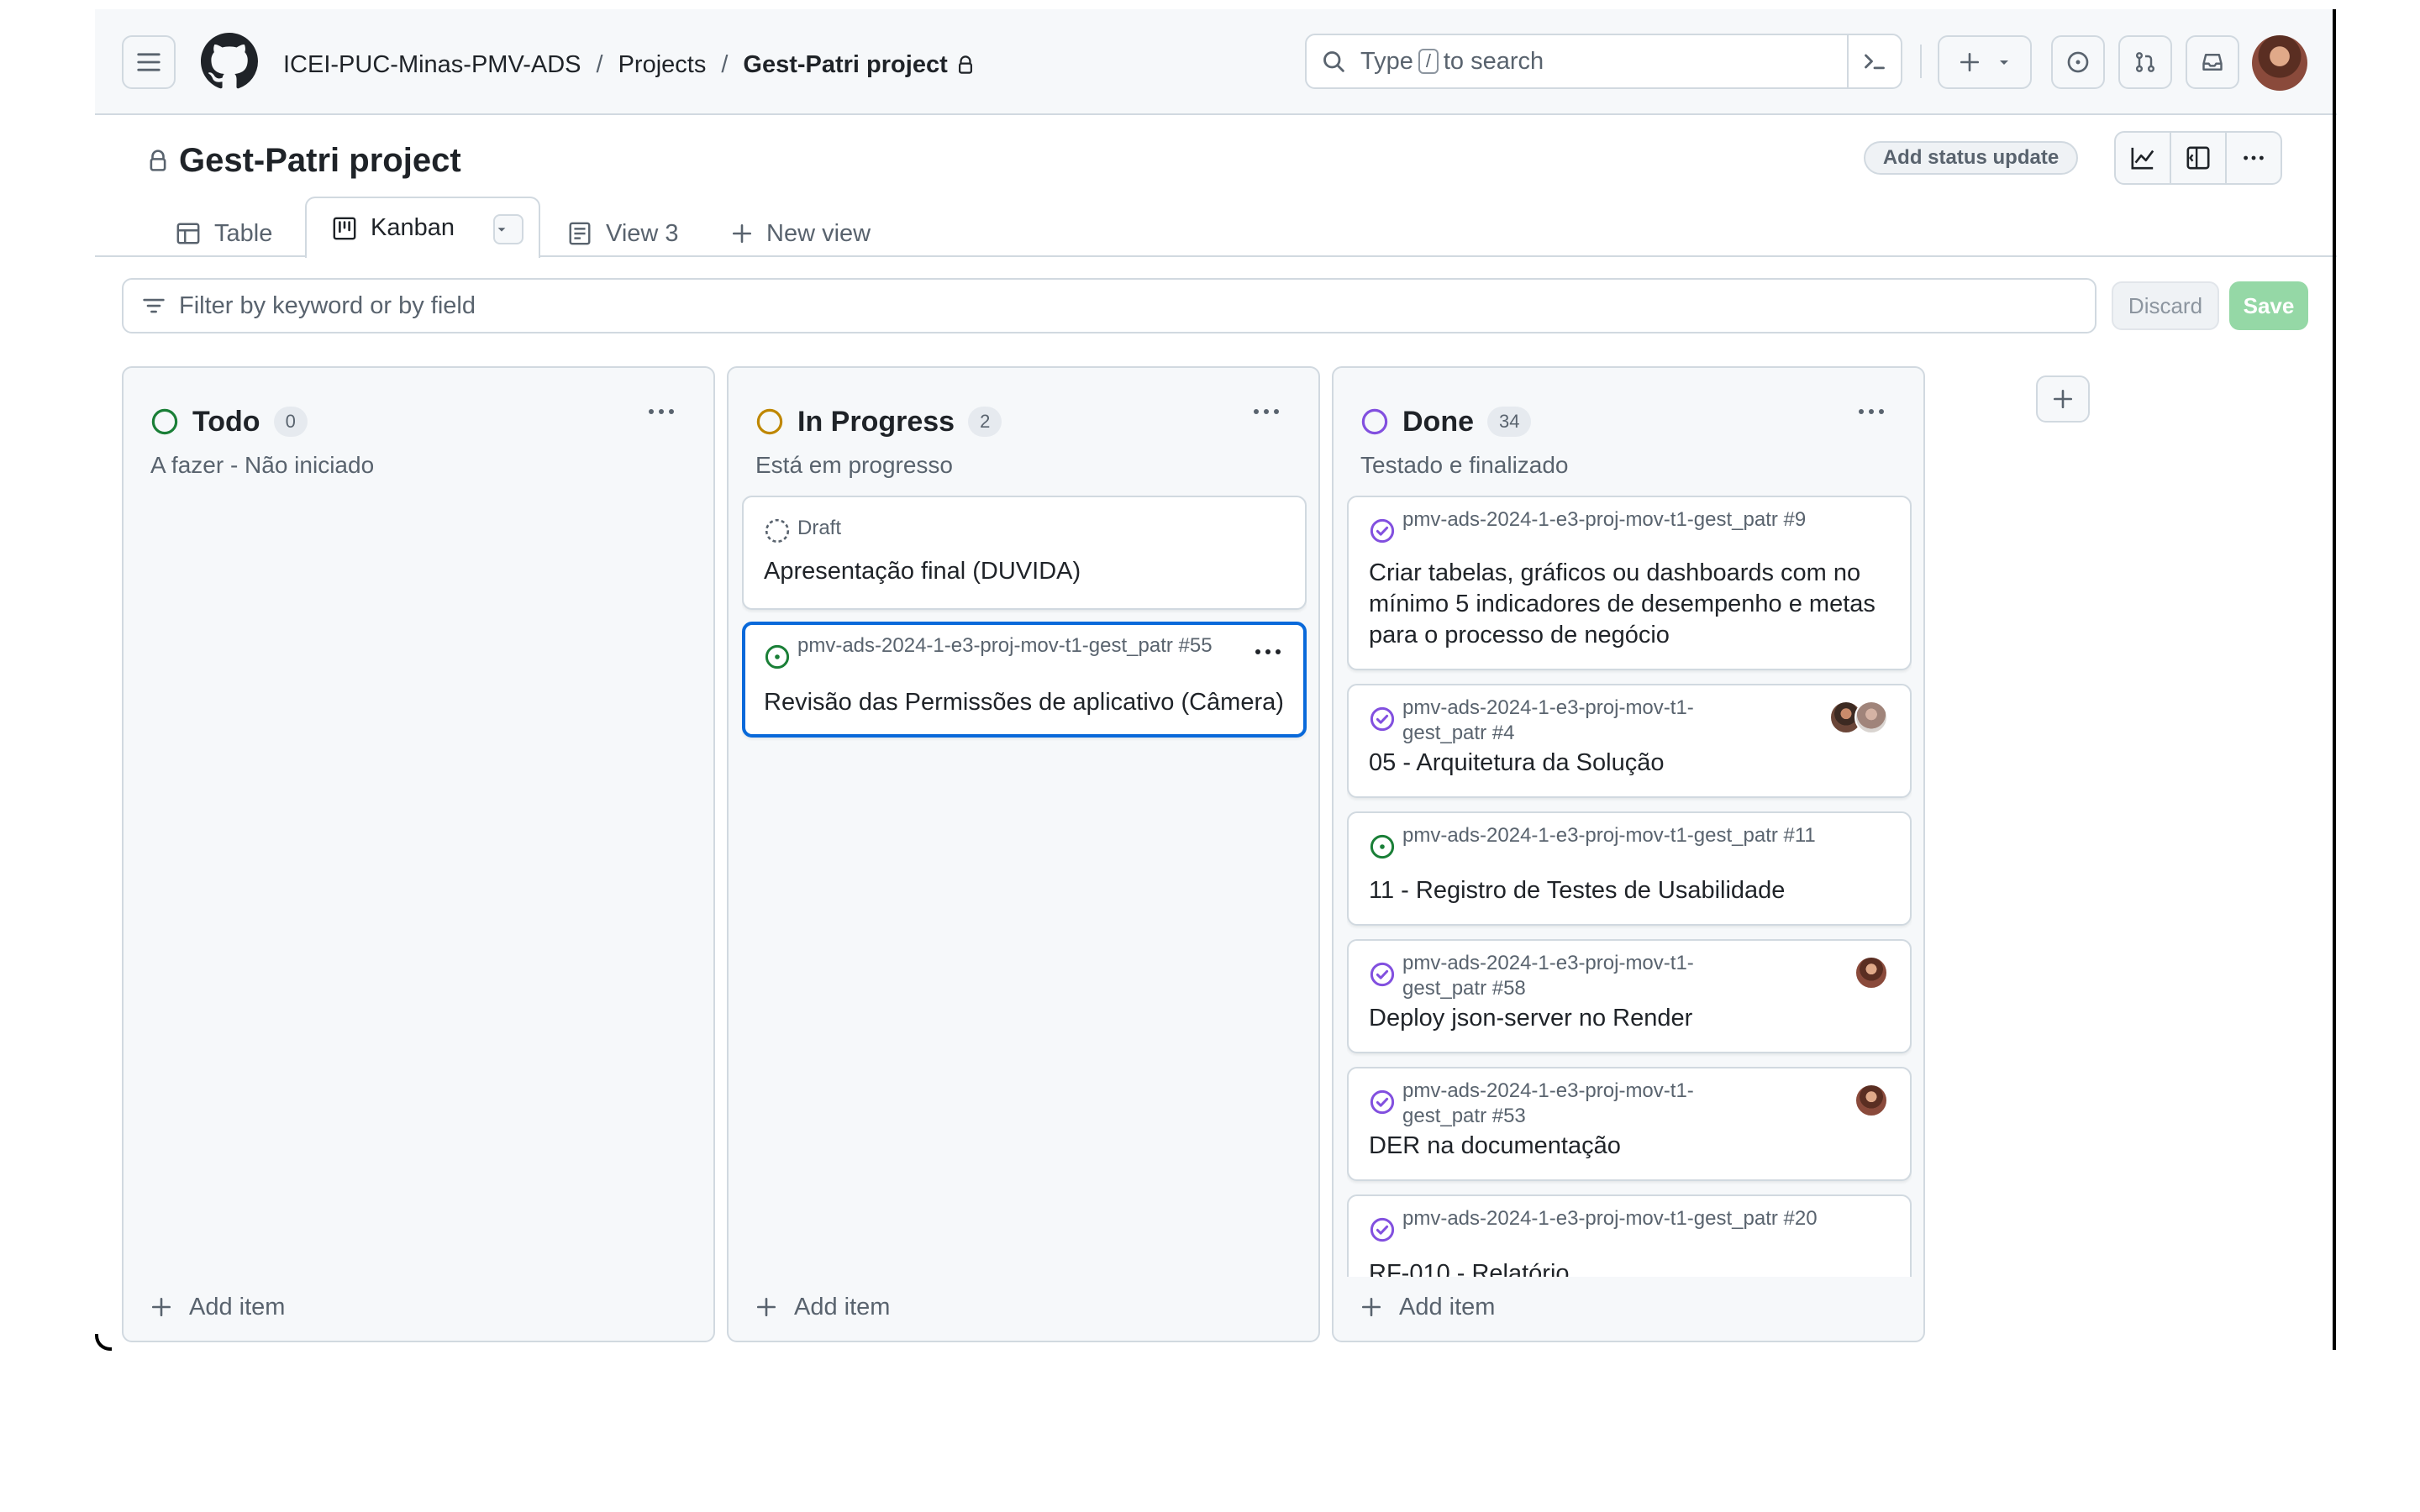  I want to click on column-count: 0, so click(291, 422).